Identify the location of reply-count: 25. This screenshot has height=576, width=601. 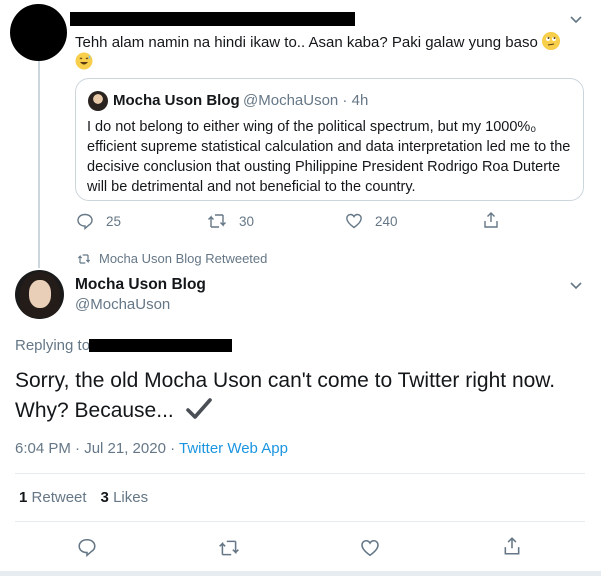
(114, 221).